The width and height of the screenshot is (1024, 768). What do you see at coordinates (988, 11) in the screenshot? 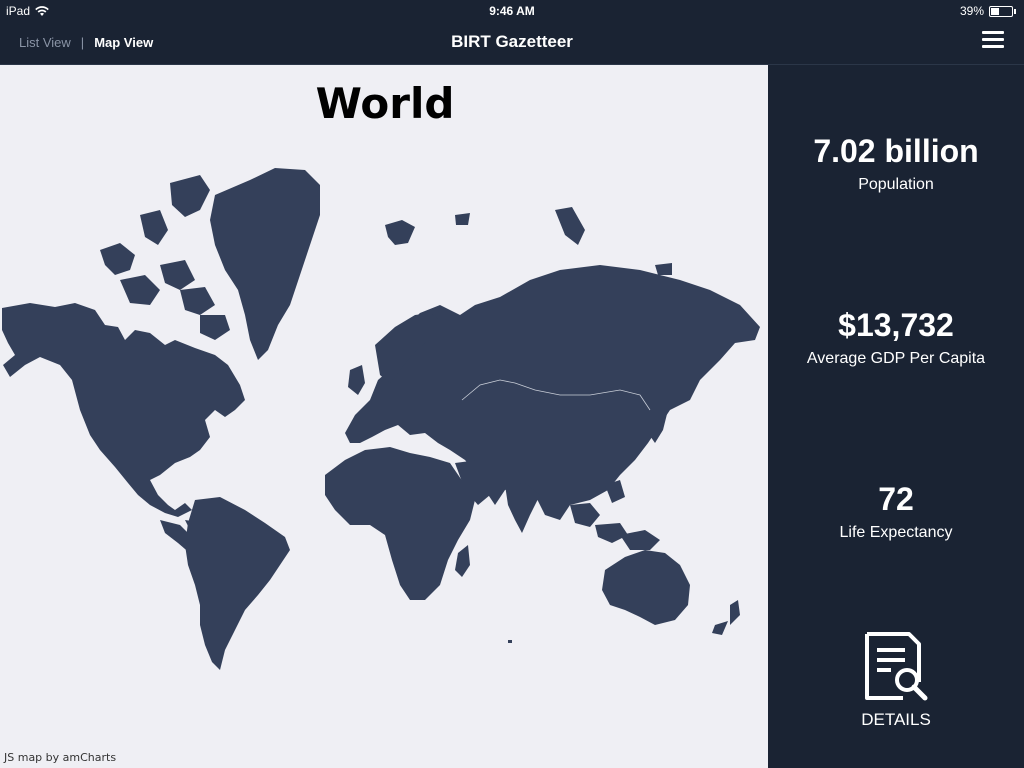
I see `status-right: 39%` at bounding box center [988, 11].